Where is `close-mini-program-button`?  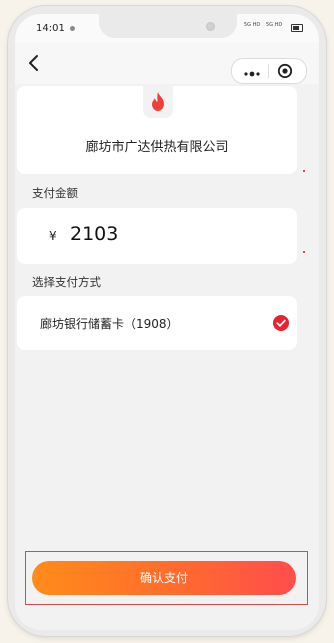 close-mini-program-button is located at coordinates (285, 71).